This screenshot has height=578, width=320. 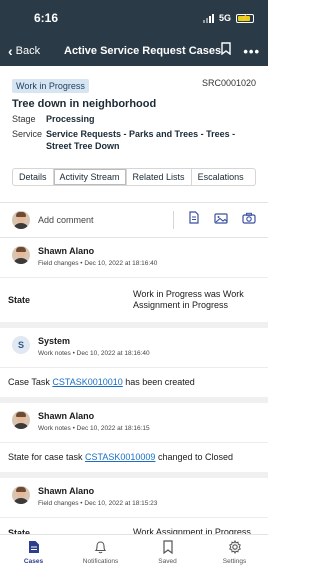 I want to click on status-bar: 6:16 5G ⚡, so click(x=134, y=18).